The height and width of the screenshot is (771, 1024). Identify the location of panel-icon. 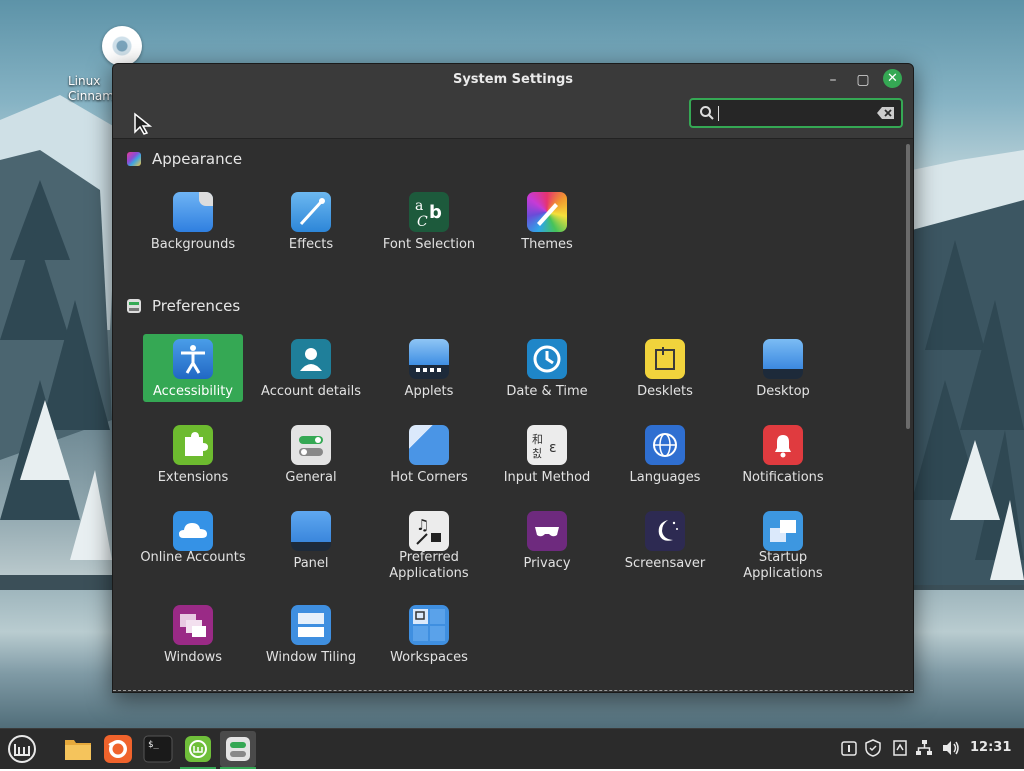
(311, 531).